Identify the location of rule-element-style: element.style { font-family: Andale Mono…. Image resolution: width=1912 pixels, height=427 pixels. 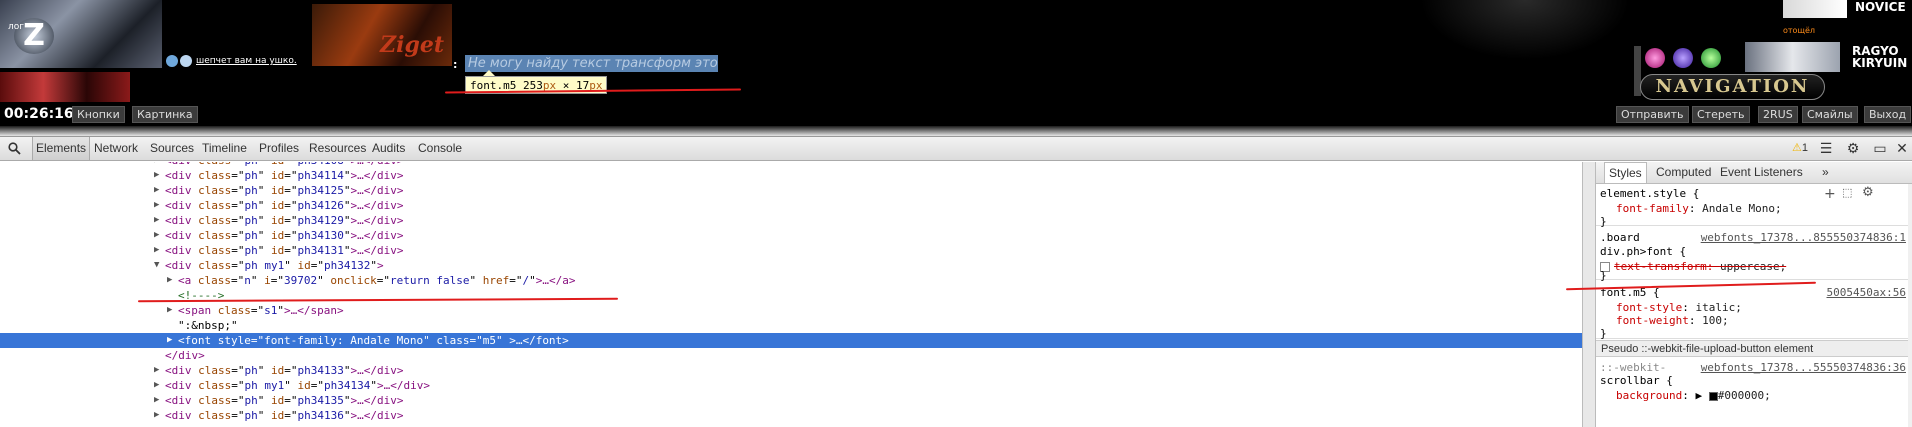
(1754, 206).